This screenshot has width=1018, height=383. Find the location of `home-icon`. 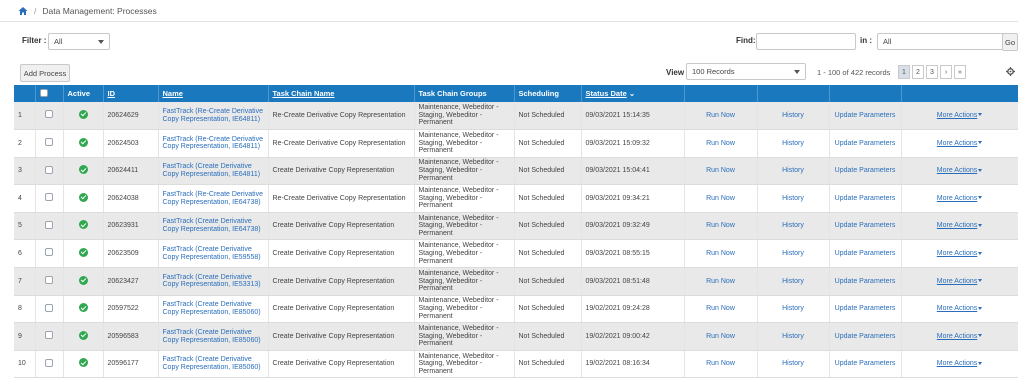

home-icon is located at coordinates (23, 11).